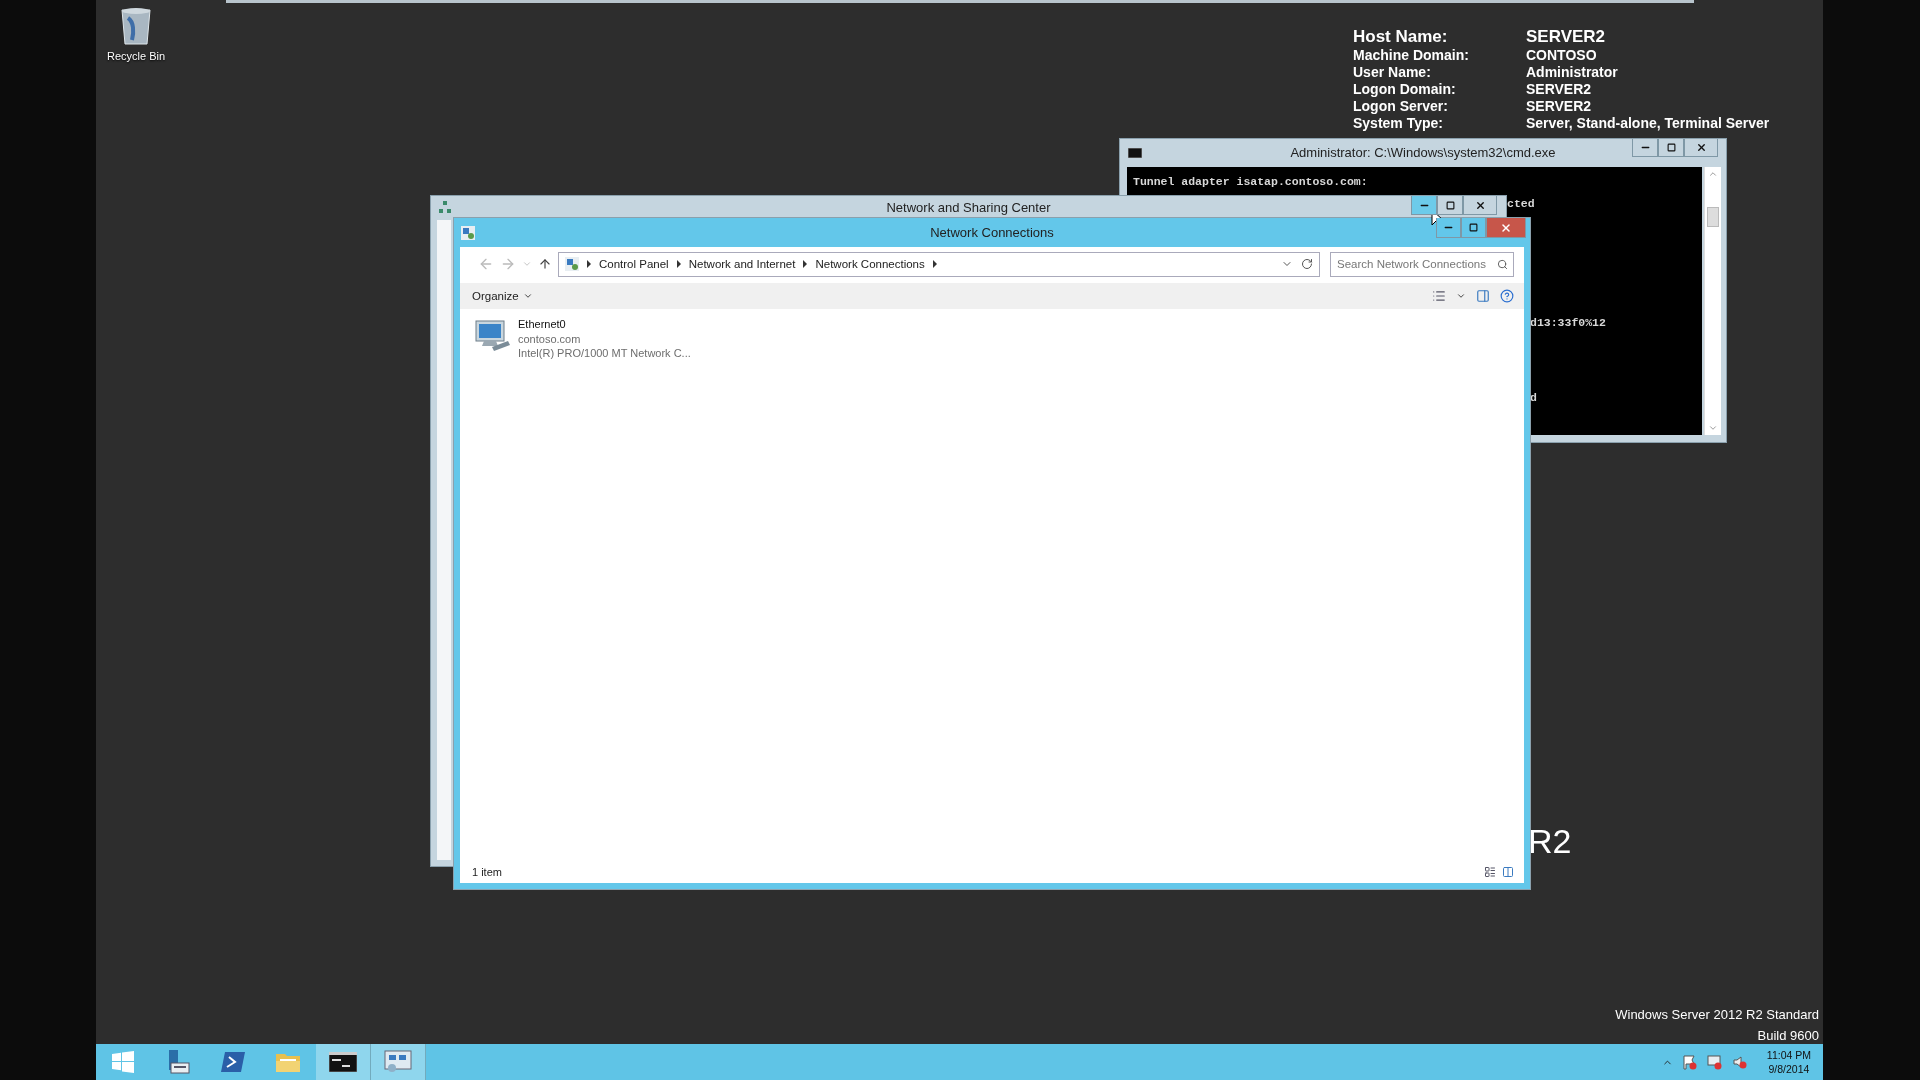 The image size is (1920, 1080). Describe the element at coordinates (1713, 428) in the screenshot. I see `scroll-down-icon` at that location.